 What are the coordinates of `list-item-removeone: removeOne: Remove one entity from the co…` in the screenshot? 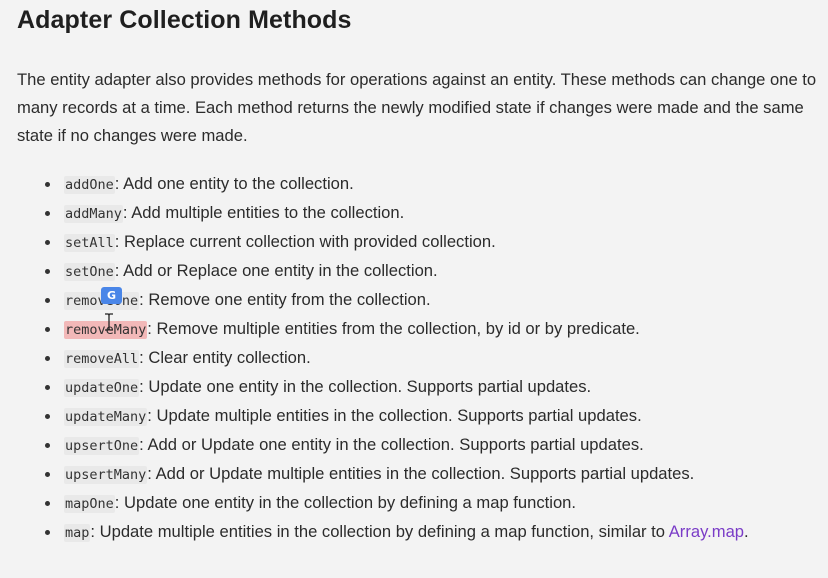 It's located at (414, 300).